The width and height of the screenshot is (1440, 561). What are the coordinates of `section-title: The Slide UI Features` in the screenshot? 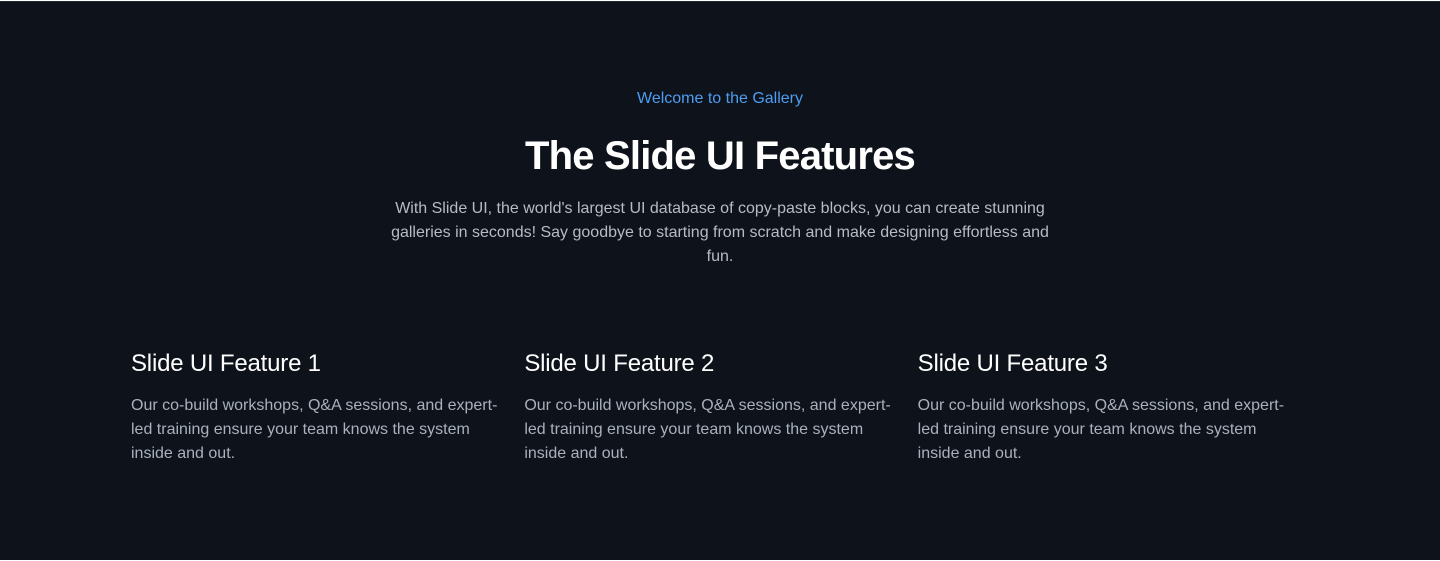 It's located at (720, 156).